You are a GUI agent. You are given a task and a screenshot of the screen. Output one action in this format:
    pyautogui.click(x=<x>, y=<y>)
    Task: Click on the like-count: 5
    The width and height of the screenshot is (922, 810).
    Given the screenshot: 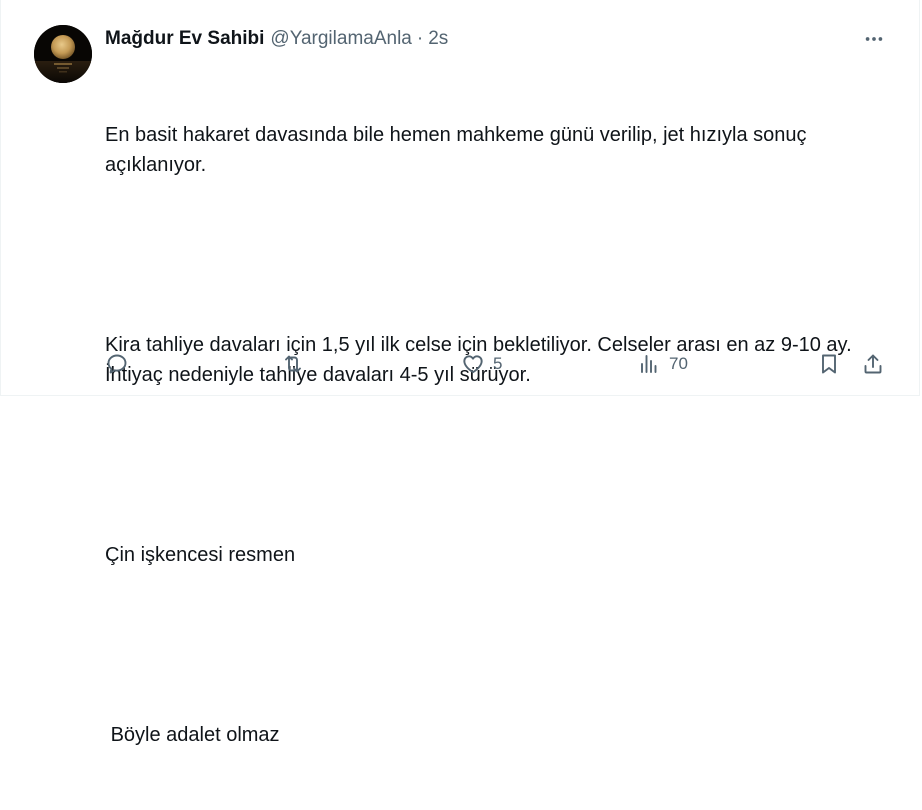 What is the action you would take?
    pyautogui.click(x=498, y=363)
    